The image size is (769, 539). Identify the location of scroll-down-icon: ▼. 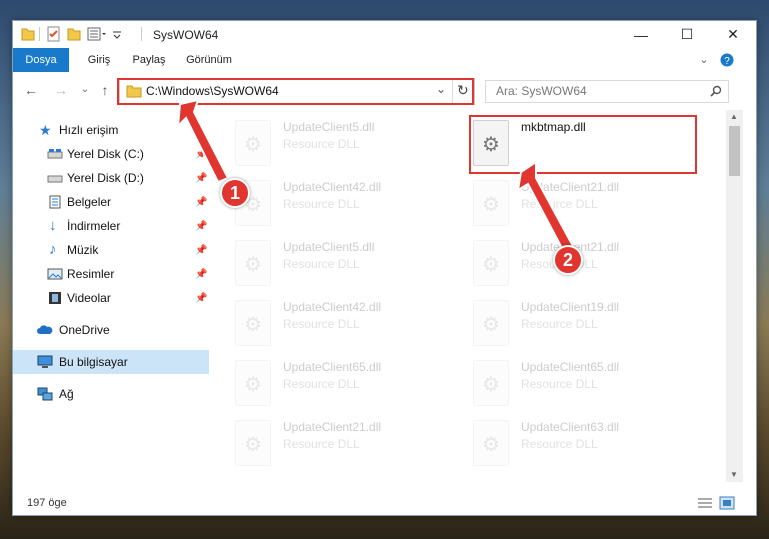
(734, 474).